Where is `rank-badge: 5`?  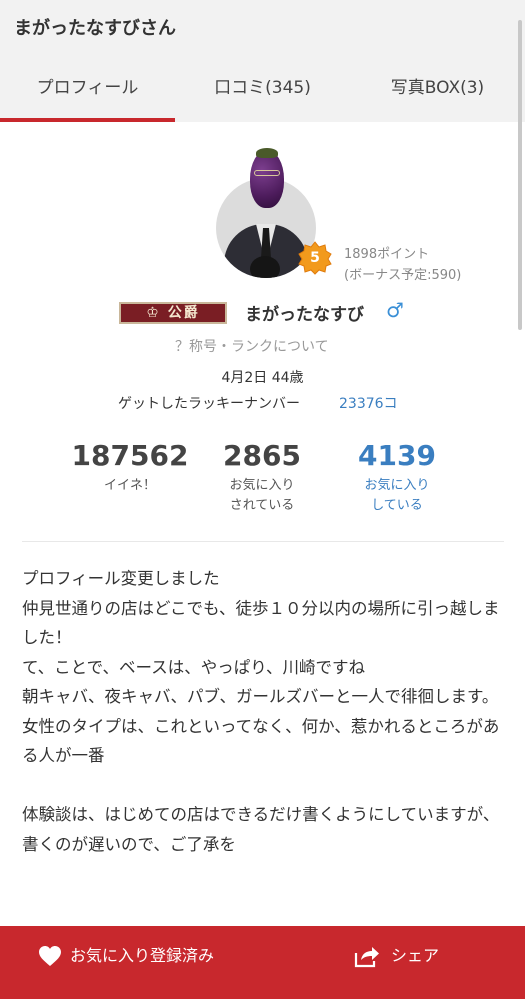
rank-badge: 5 is located at coordinates (315, 258).